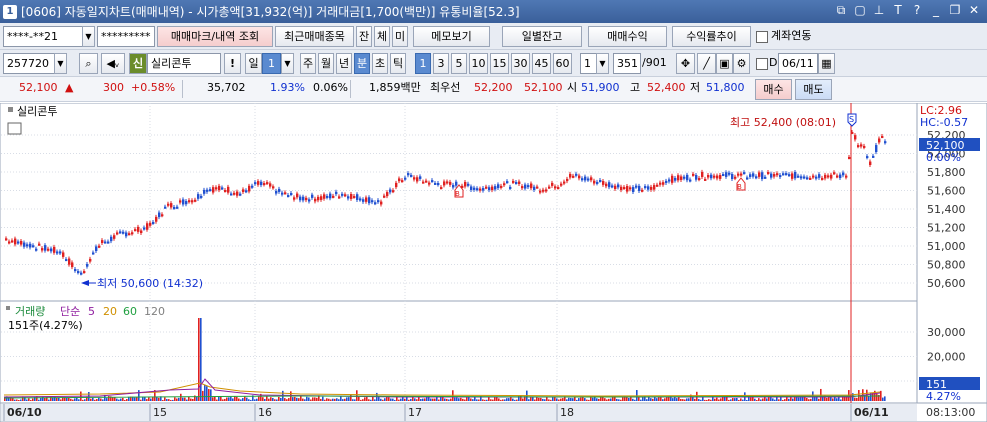 This screenshot has width=987, height=422. I want to click on period-5-button: 틱, so click(398, 63).